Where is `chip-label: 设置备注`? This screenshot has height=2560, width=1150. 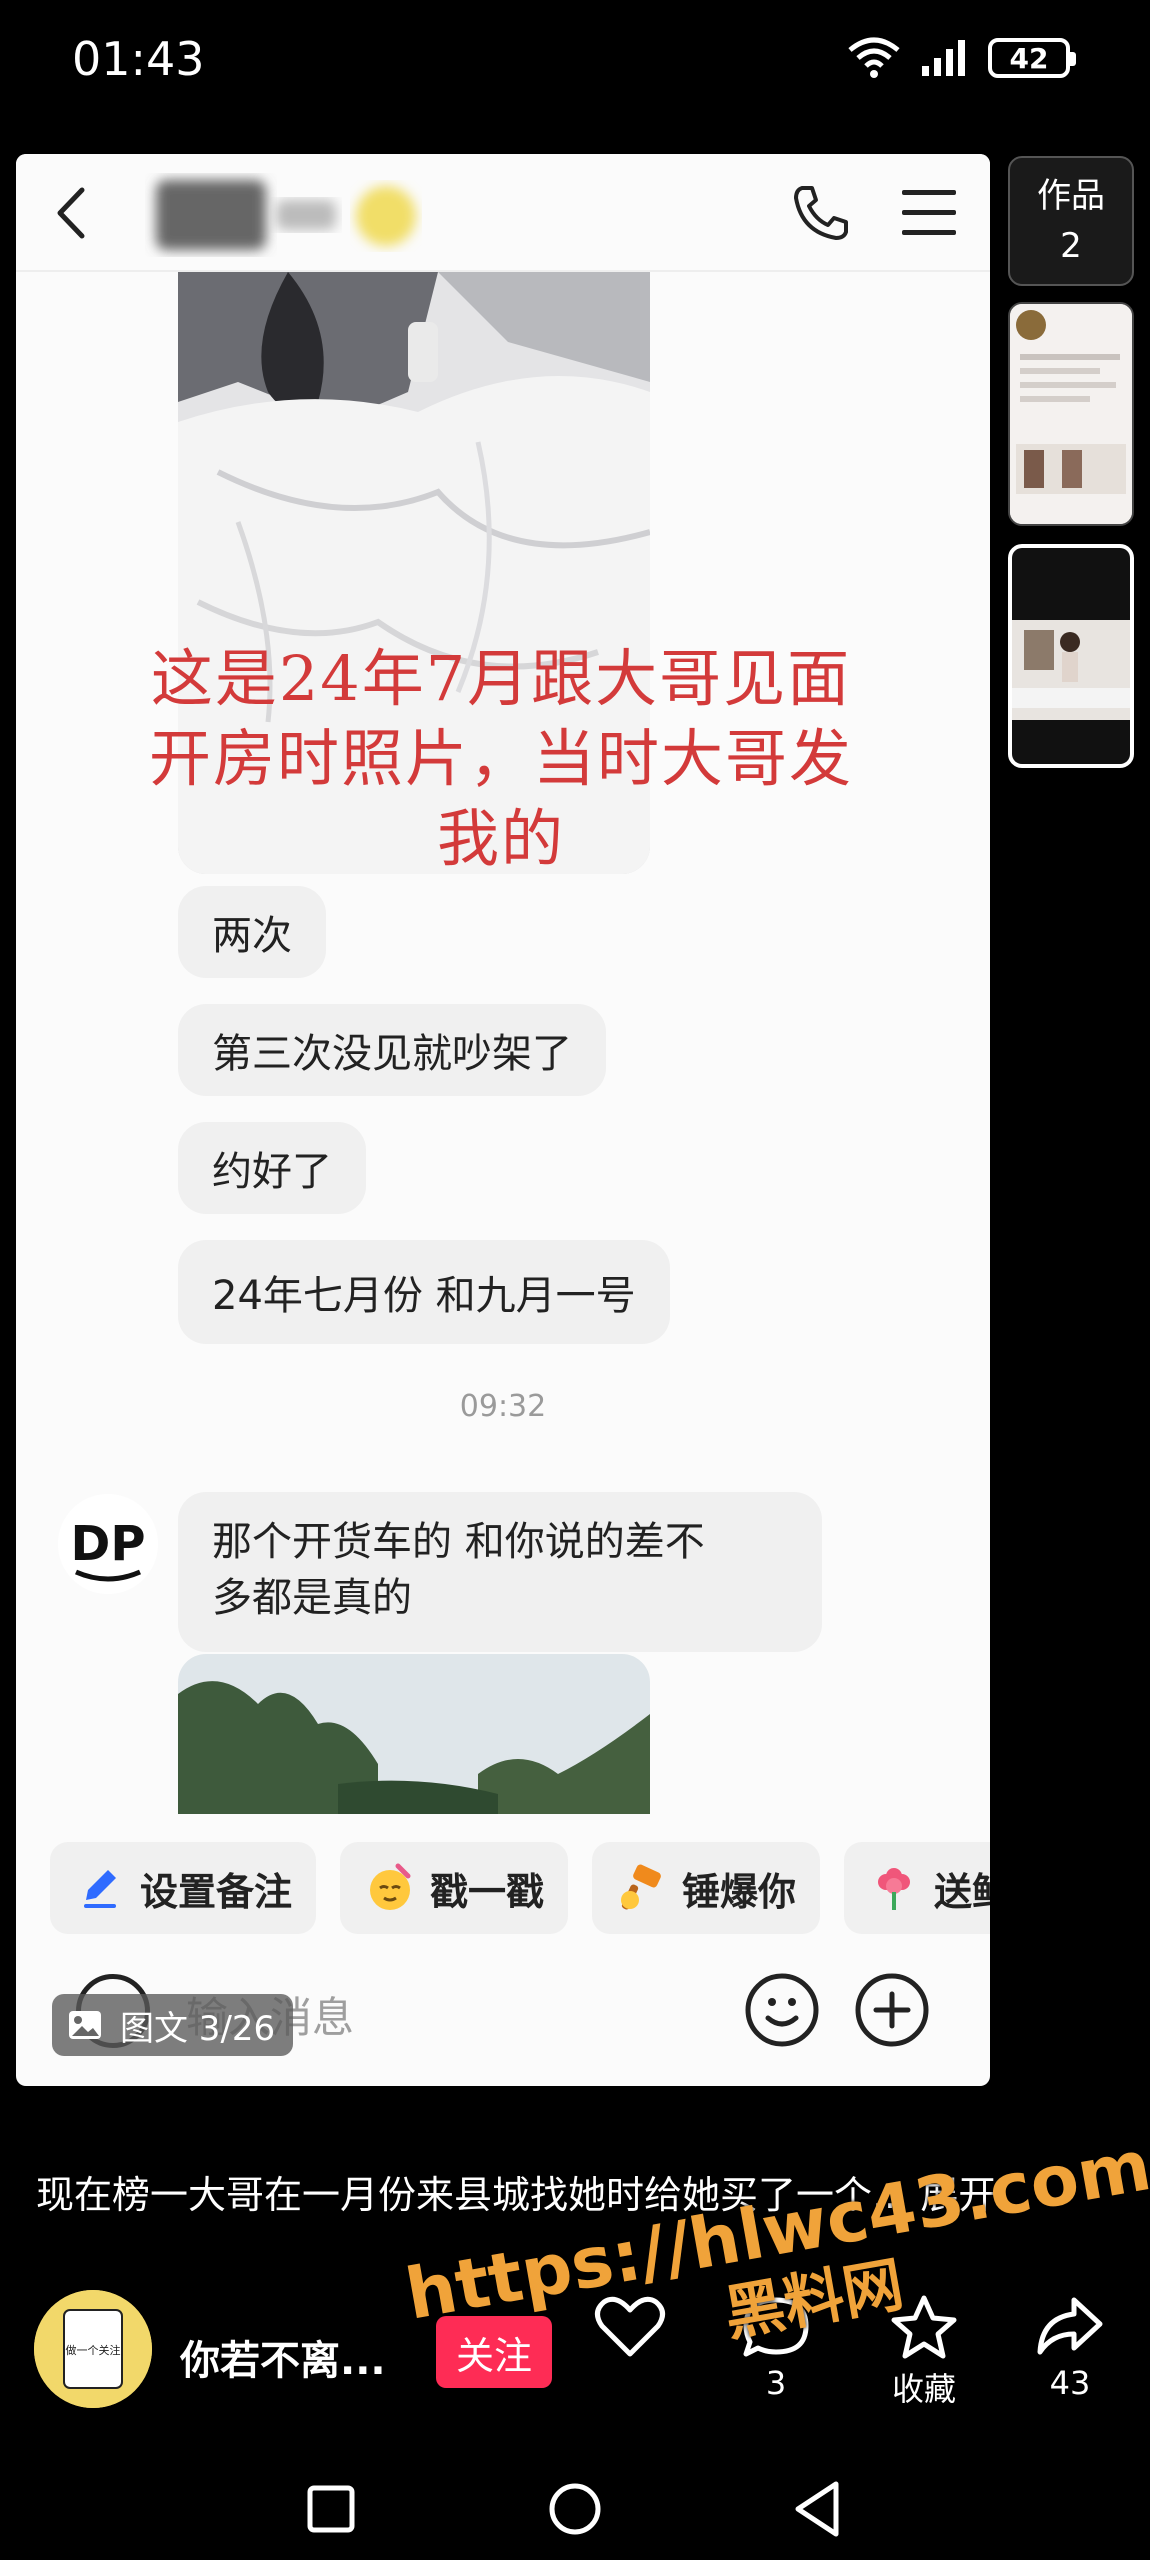
chip-label: 设置备注 is located at coordinates (216, 1891).